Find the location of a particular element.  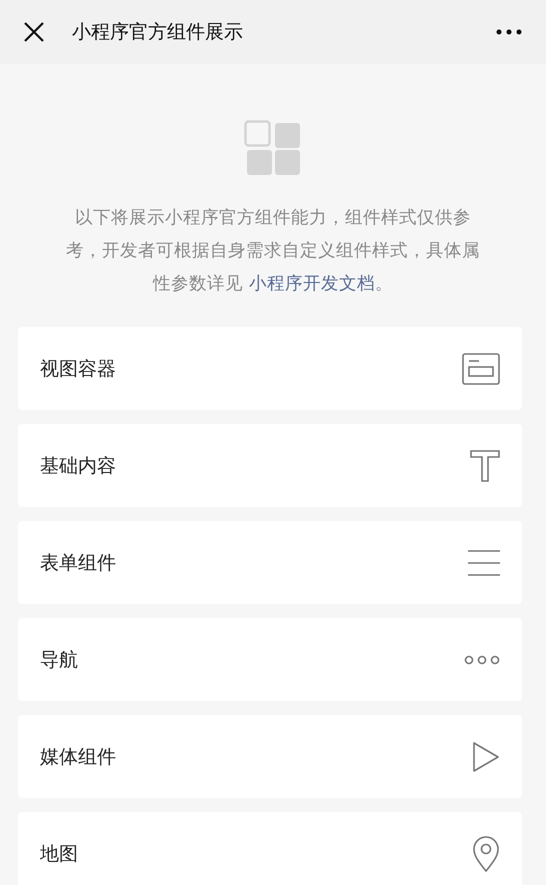

category-card: 表单组件 is located at coordinates (270, 562).